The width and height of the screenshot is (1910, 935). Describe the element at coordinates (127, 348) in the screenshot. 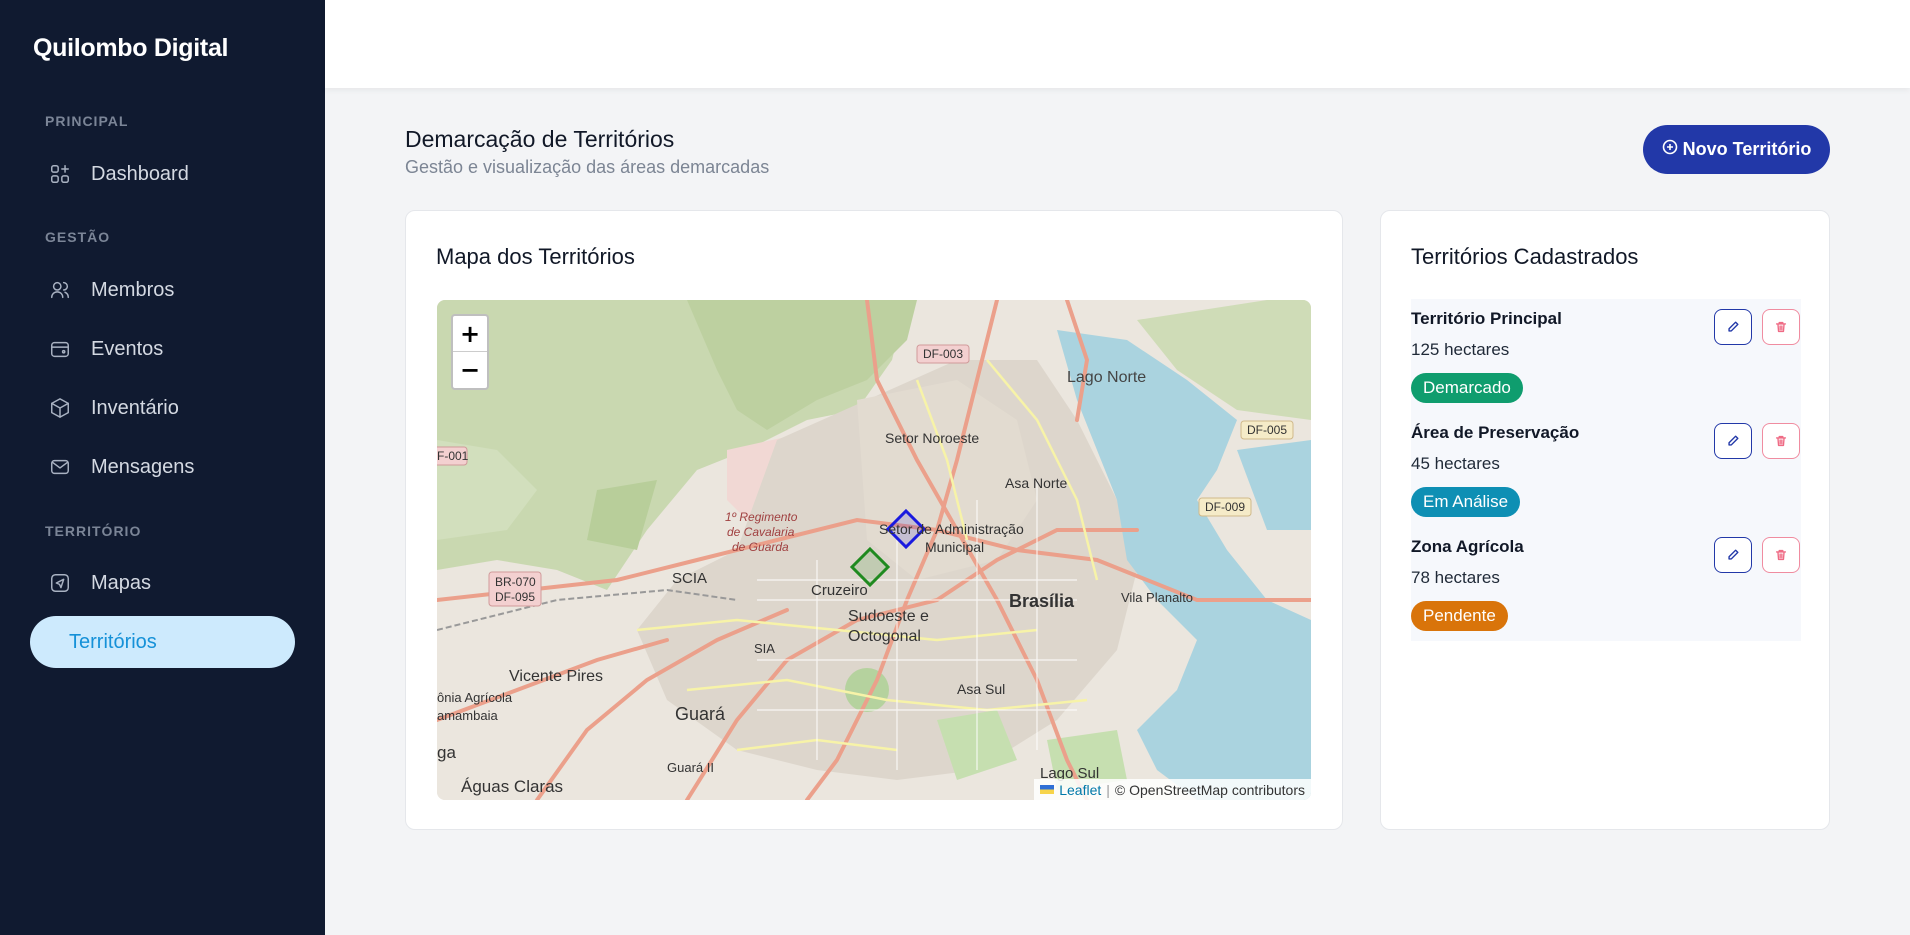

I see `sidebar-item-label: Eventos` at that location.